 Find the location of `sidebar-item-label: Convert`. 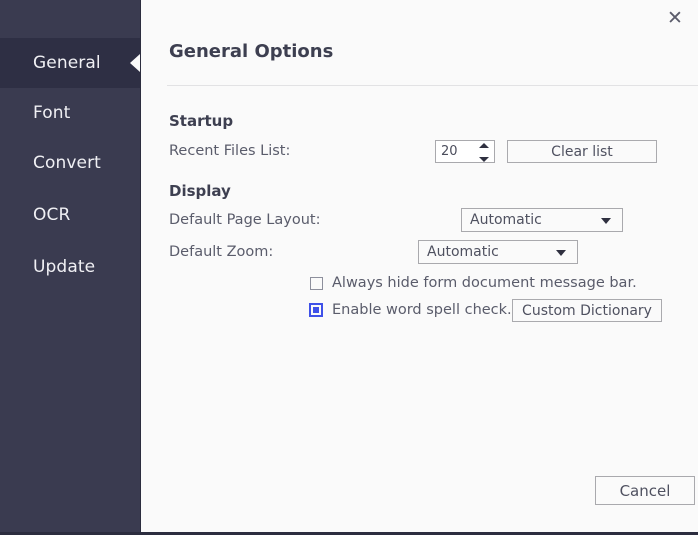

sidebar-item-label: Convert is located at coordinates (67, 163).